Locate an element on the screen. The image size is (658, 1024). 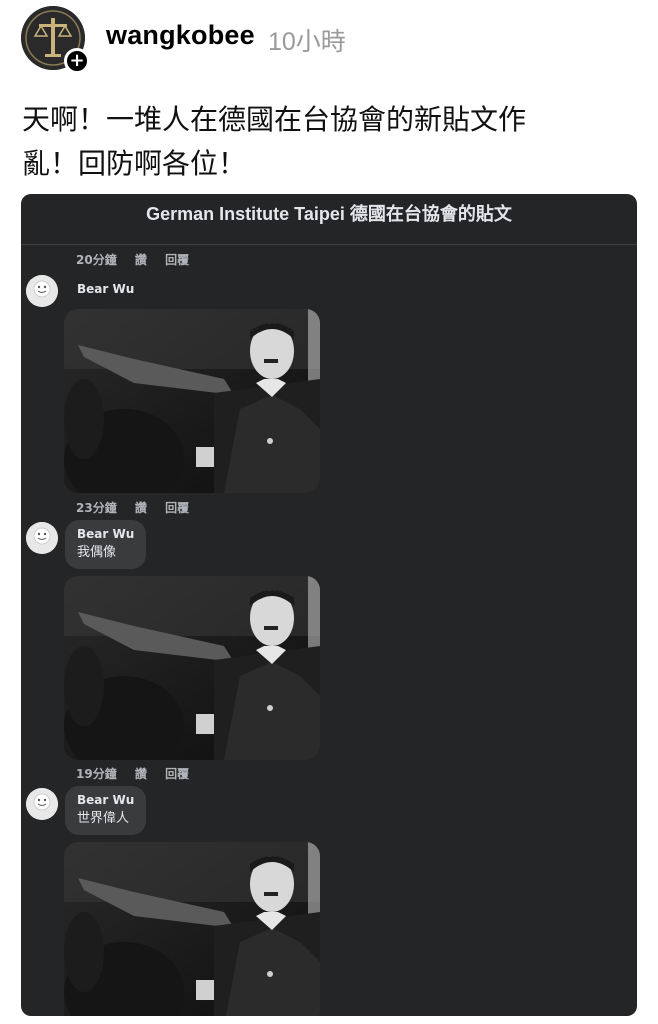
comment-text: 世界偉人 is located at coordinates (103, 818).